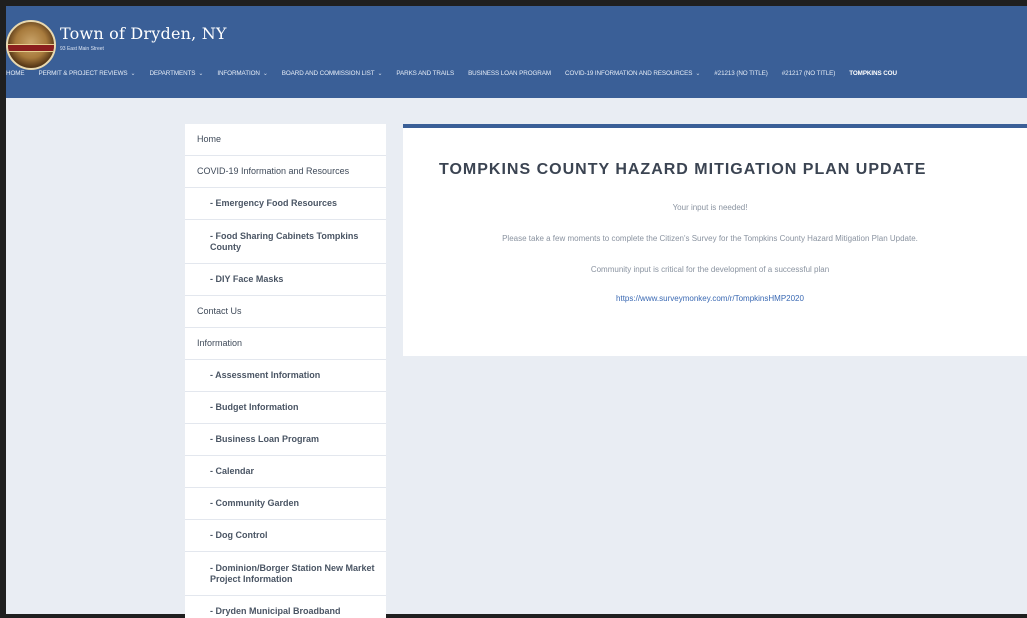  I want to click on sidebar-item: - Business Loan Program, so click(285, 440).